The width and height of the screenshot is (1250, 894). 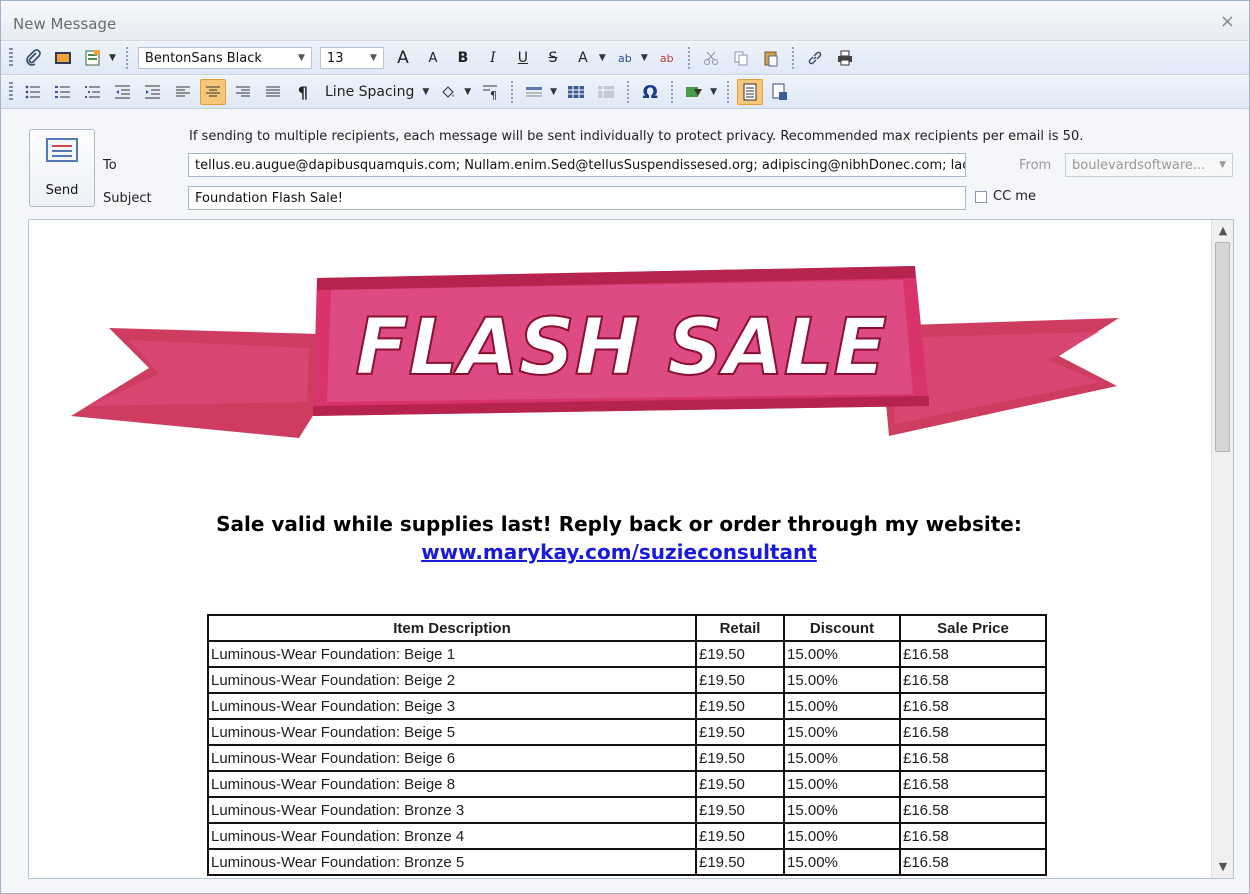 What do you see at coordinates (433, 58) in the screenshot?
I see `shrink-font-button: A` at bounding box center [433, 58].